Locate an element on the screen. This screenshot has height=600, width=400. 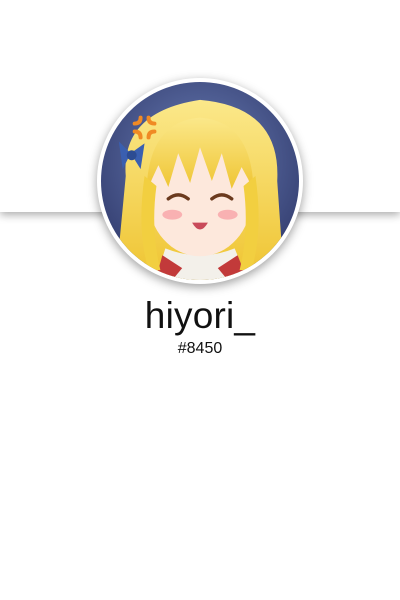
username: hiyori_ is located at coordinates (200, 315).